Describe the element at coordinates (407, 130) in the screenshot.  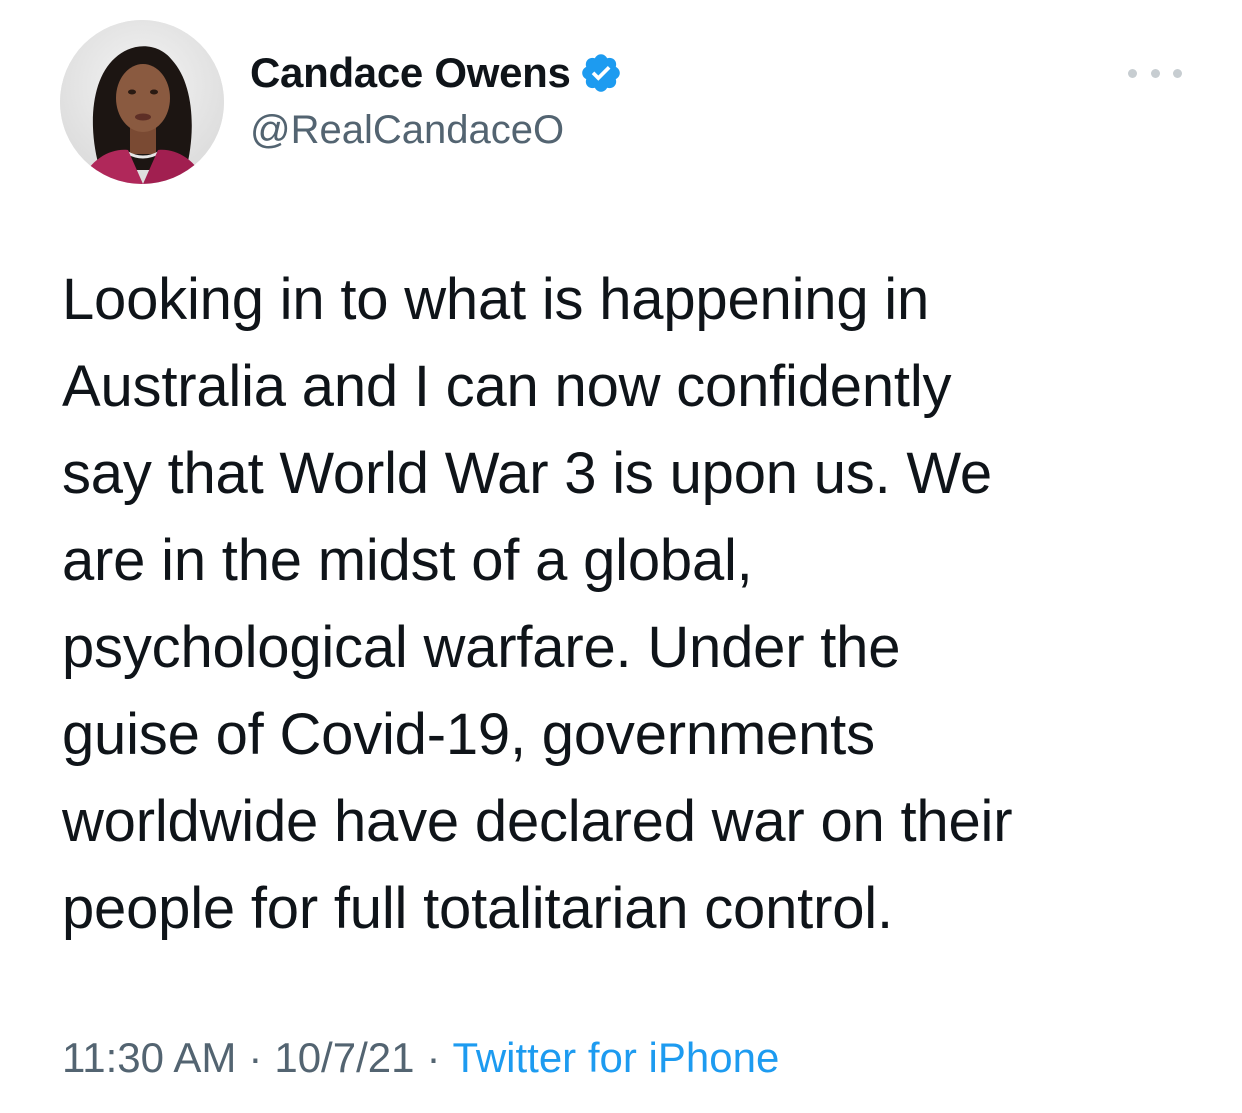
I see `author-handle: @RealCandaceO` at that location.